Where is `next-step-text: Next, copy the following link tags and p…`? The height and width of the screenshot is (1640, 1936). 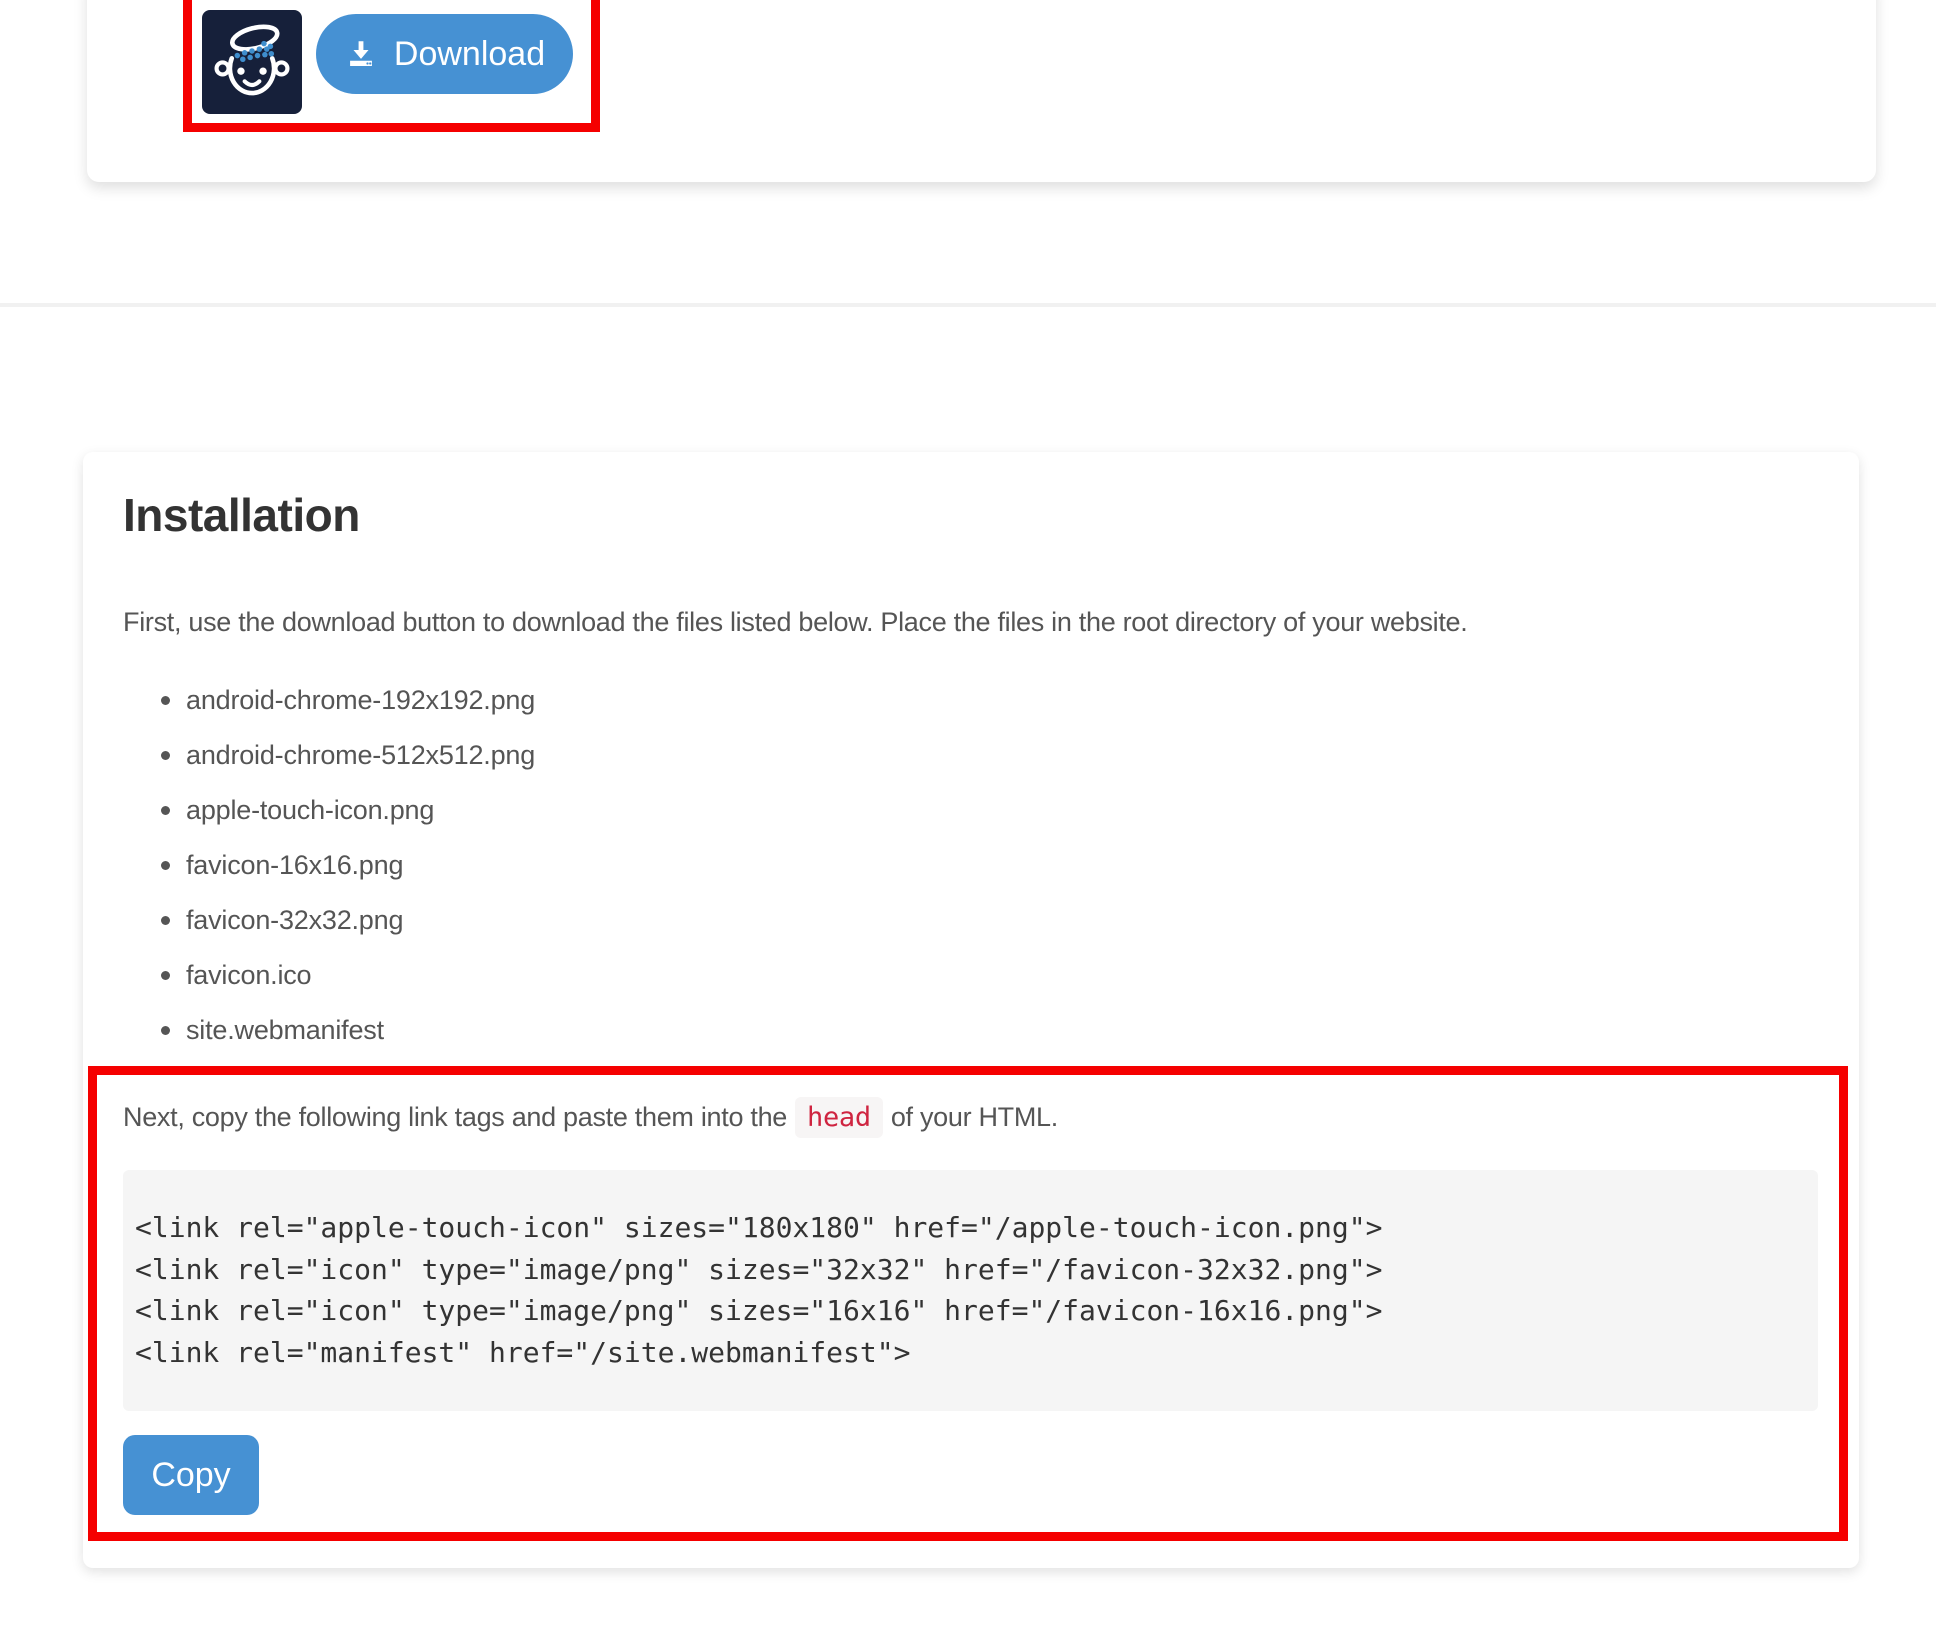 next-step-text: Next, copy the following link tags and p… is located at coordinates (590, 1117).